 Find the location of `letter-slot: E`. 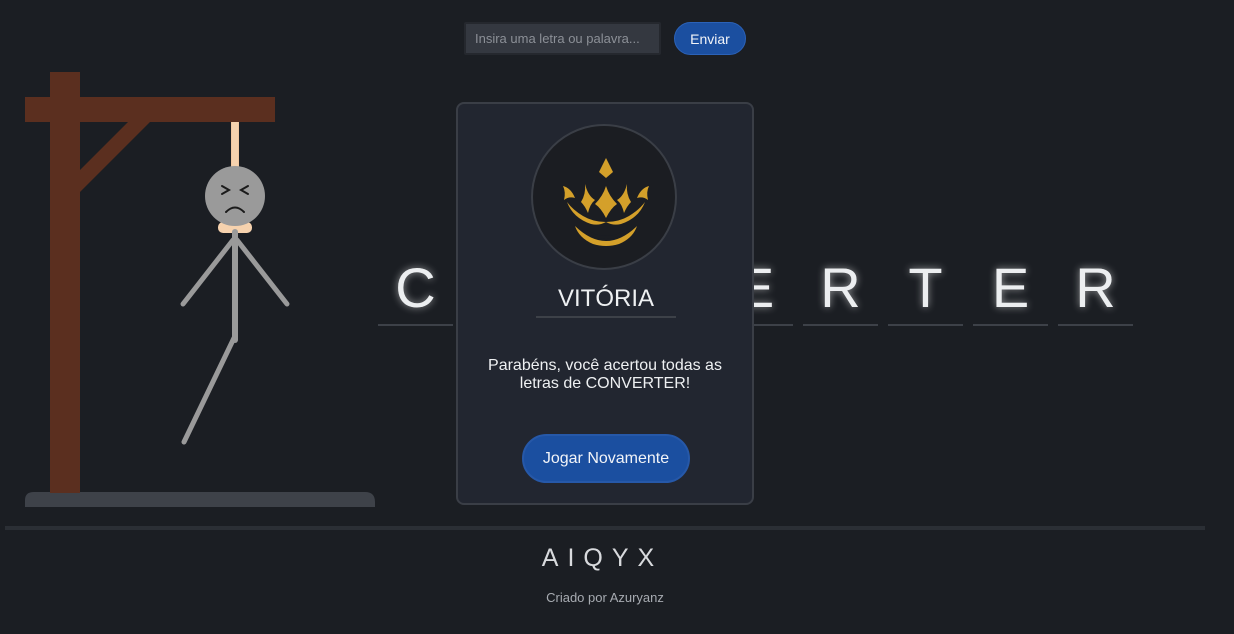

letter-slot: E is located at coordinates (1010, 289).